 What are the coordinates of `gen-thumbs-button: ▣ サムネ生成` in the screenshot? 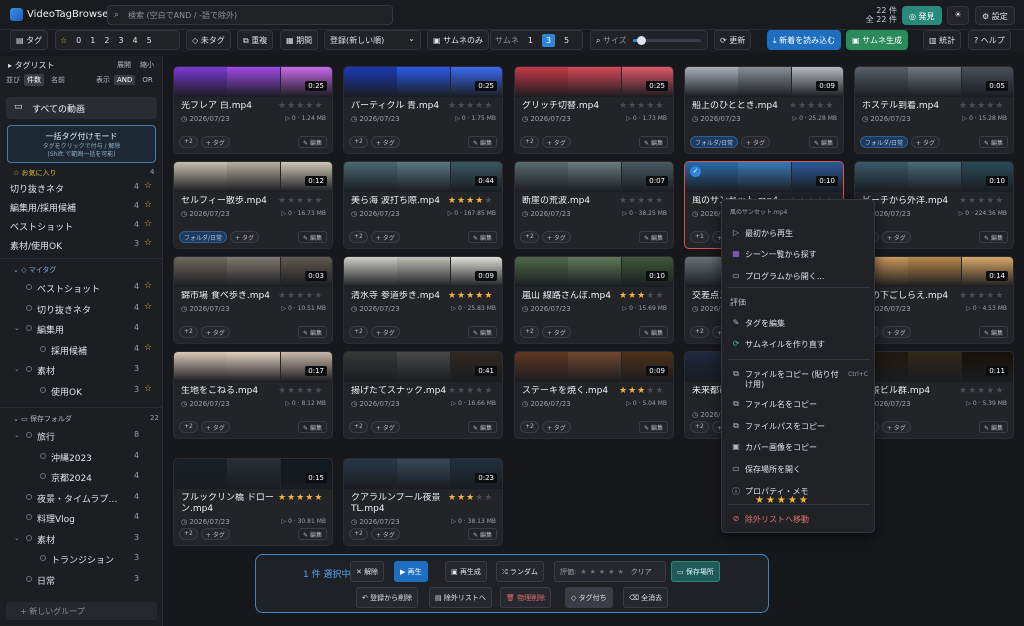 It's located at (877, 40).